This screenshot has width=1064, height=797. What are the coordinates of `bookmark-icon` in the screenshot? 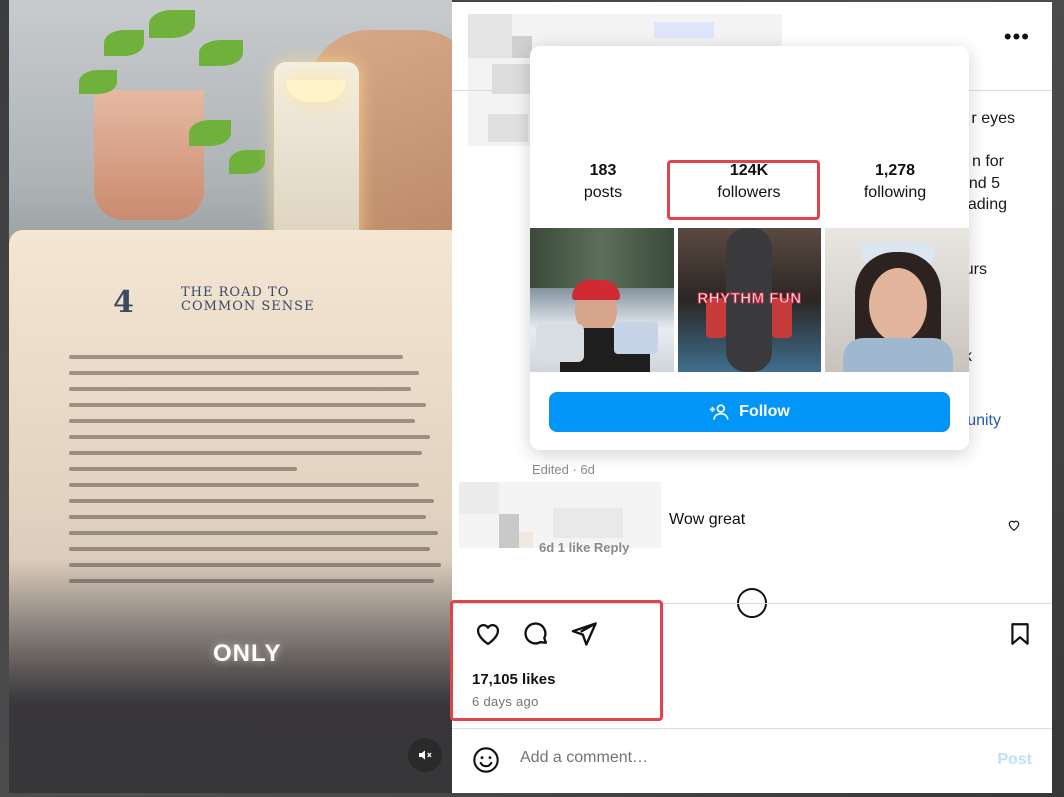 It's located at (1020, 634).